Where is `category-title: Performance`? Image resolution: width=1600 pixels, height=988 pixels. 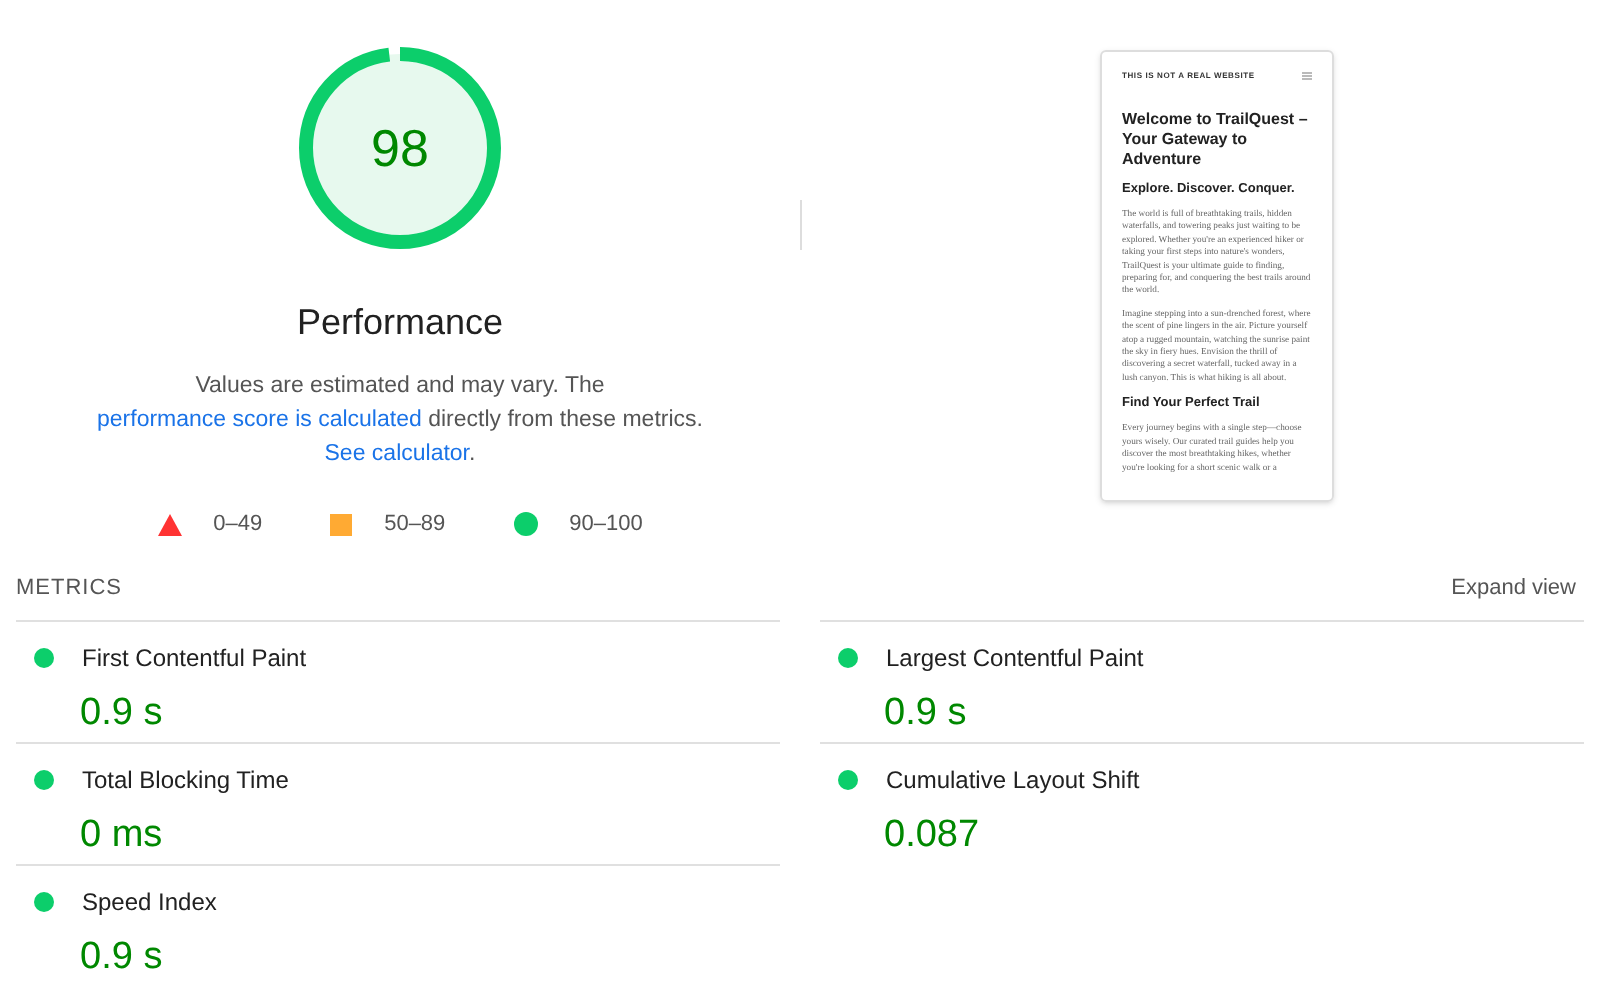 category-title: Performance is located at coordinates (400, 323).